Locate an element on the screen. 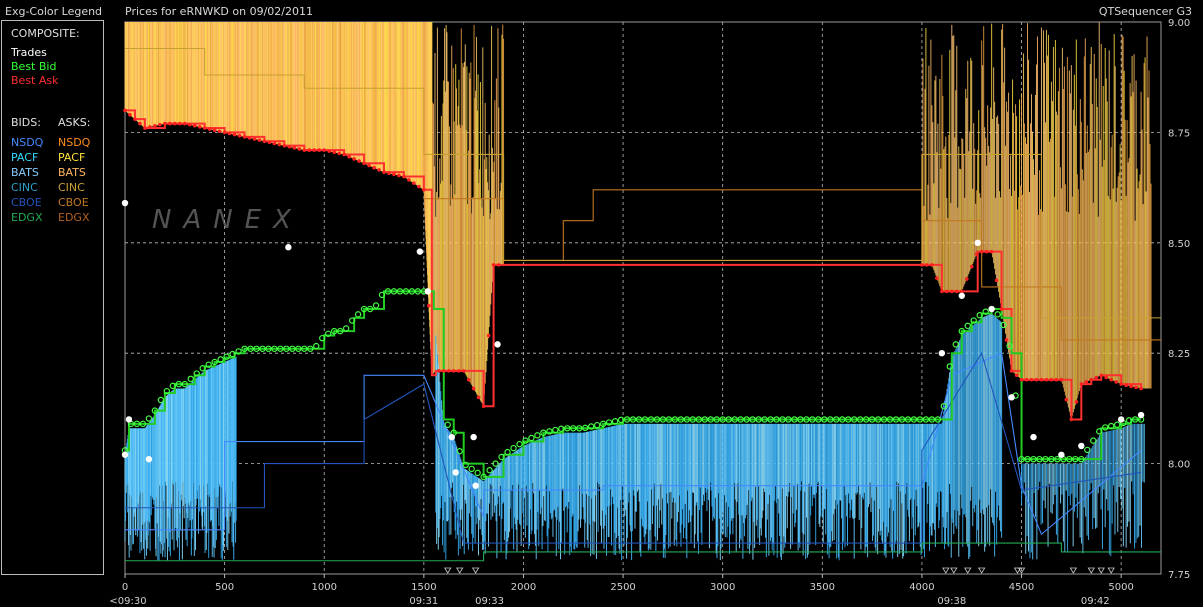  time-label: <09:30 is located at coordinates (127, 601).